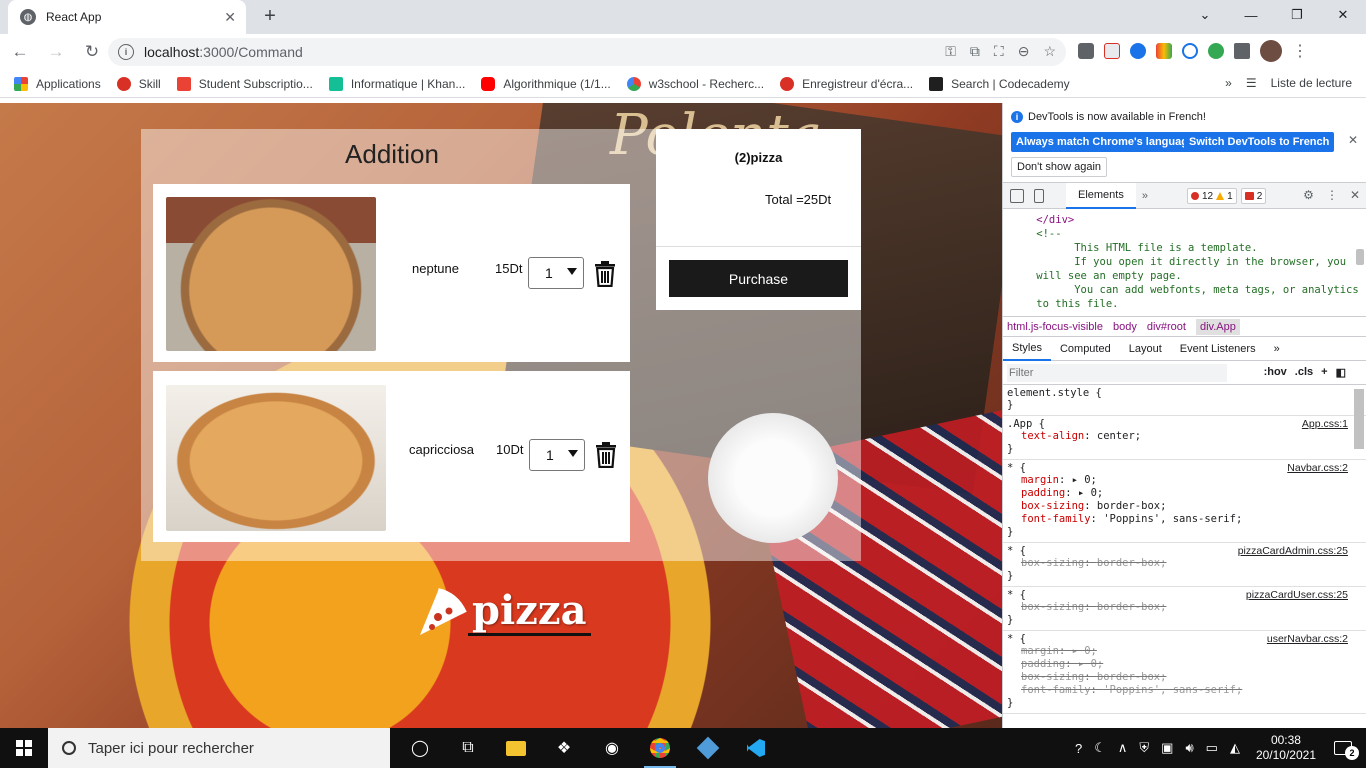  I want to click on vscode-icon, so click(756, 748).